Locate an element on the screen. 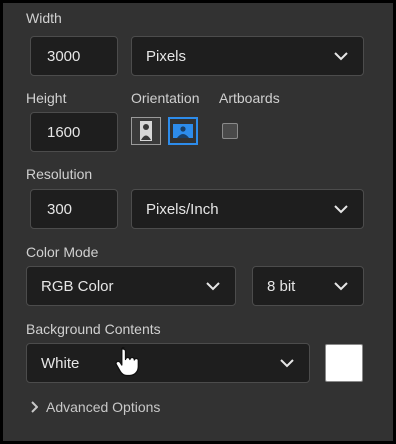 The image size is (396, 444). portrait-orientation-button is located at coordinates (146, 131).